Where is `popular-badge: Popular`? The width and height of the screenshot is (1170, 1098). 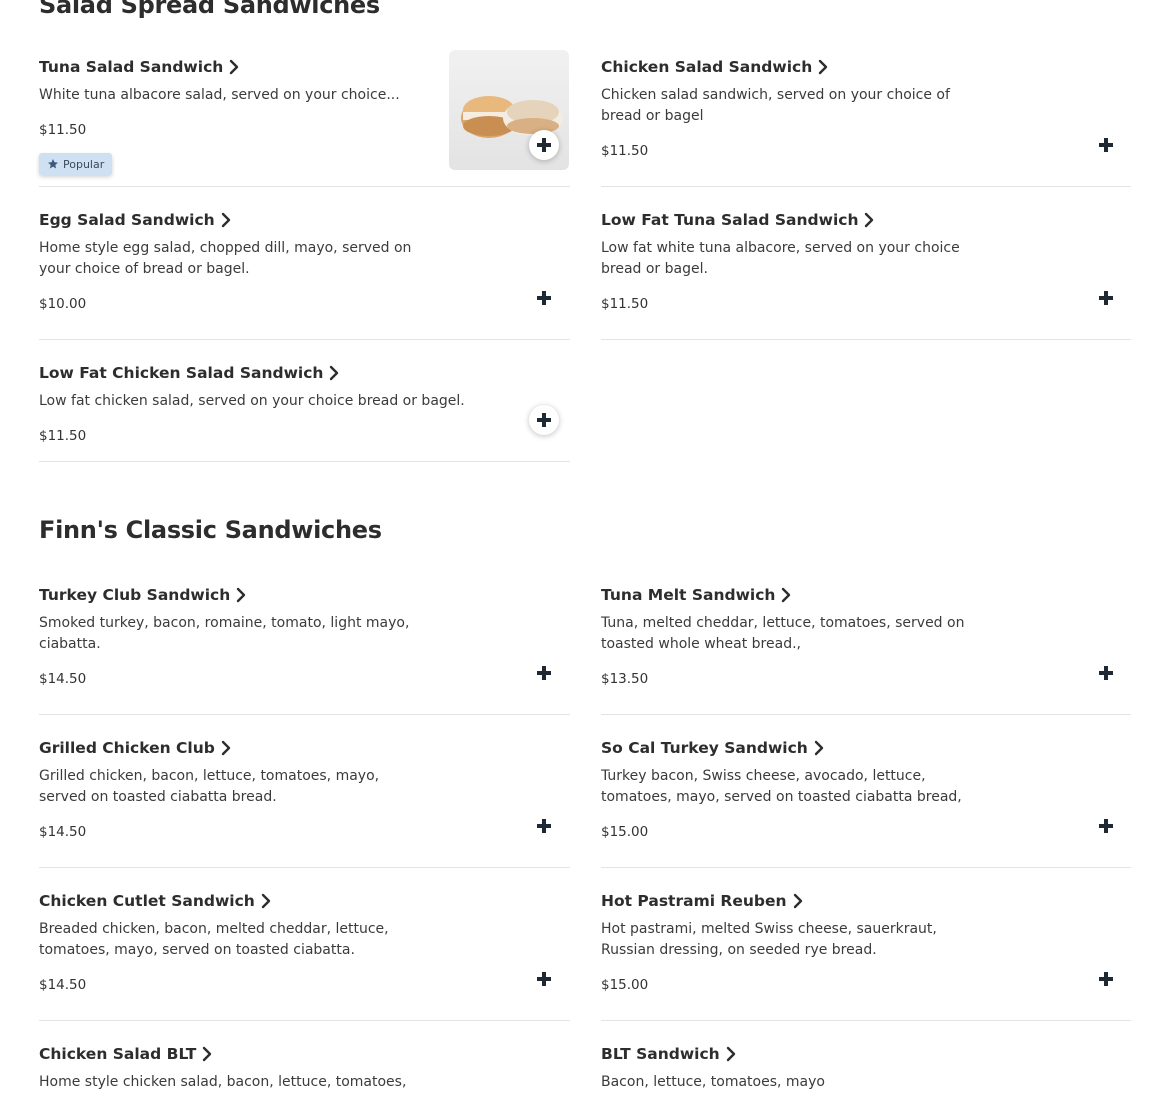 popular-badge: Popular is located at coordinates (76, 164).